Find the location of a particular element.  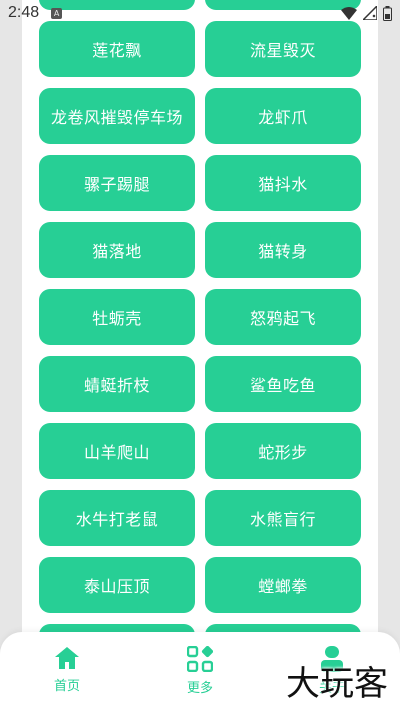

move-button: 蛇形步 is located at coordinates (283, 451).